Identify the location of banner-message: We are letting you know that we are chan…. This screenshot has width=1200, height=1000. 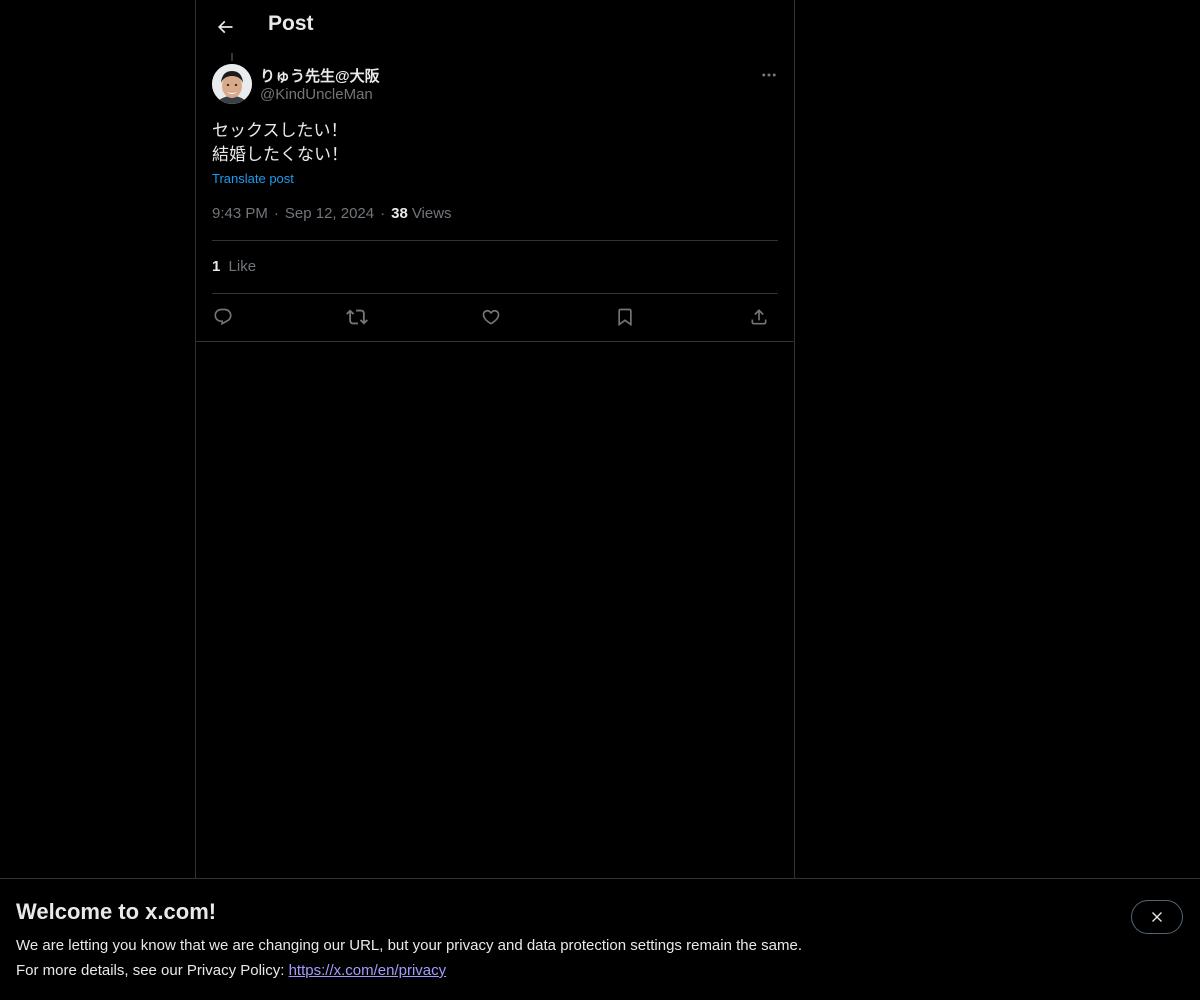
(409, 945).